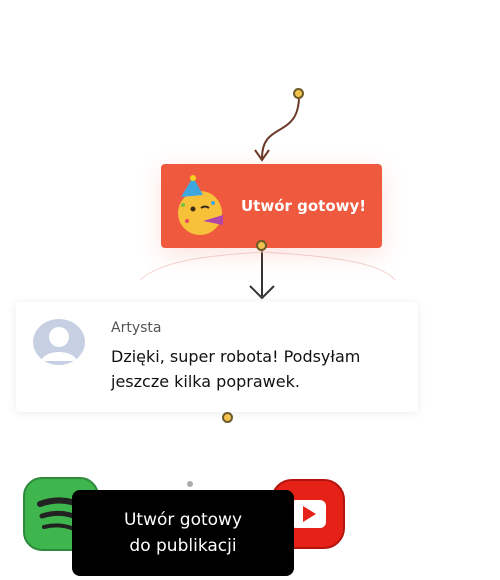  What do you see at coordinates (183, 533) in the screenshot?
I see `ready-to-publish-banner: Utwór gotowy do publikacji` at bounding box center [183, 533].